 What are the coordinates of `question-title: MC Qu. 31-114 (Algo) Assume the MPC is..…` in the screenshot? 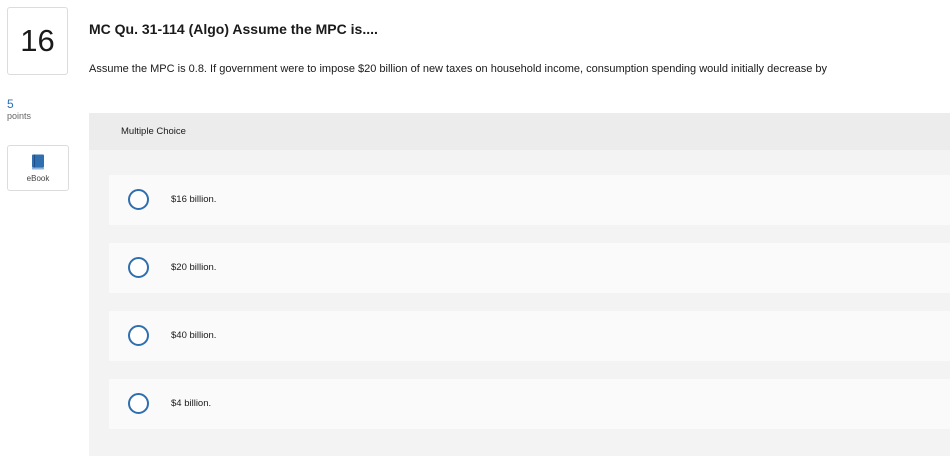 It's located at (233, 29).